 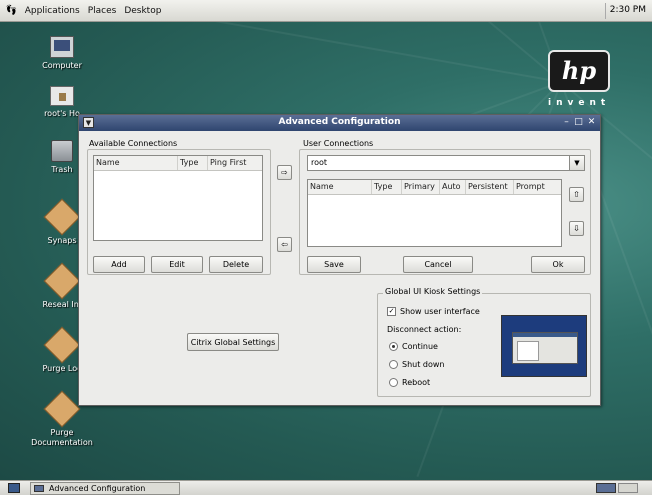 I want to click on move-left-icon: ⇦, so click(x=284, y=244).